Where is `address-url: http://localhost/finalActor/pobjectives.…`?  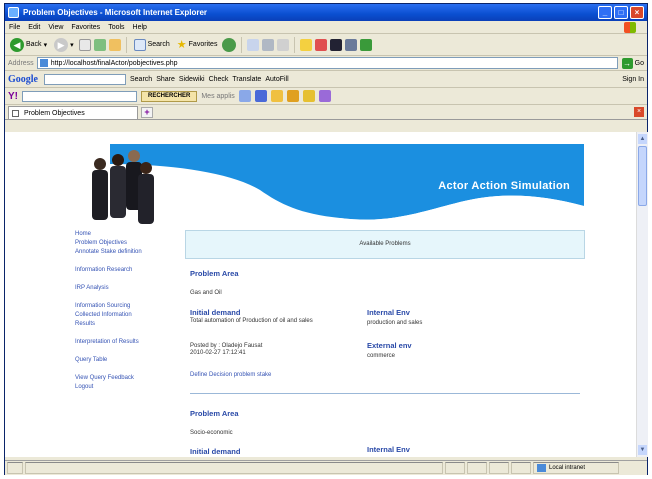 address-url: http://localhost/finalActor/pobjectives.… is located at coordinates (114, 63).